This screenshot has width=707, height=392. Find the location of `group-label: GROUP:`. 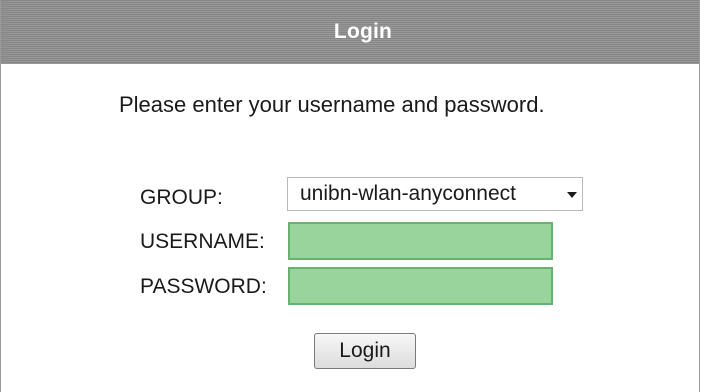

group-label: GROUP: is located at coordinates (181, 197).